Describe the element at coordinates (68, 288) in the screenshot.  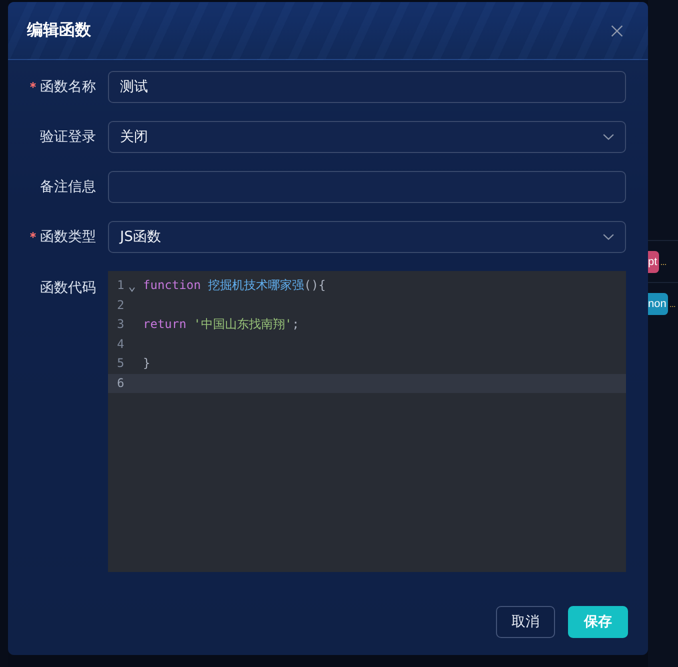
I see `field-label: 函数代码` at that location.